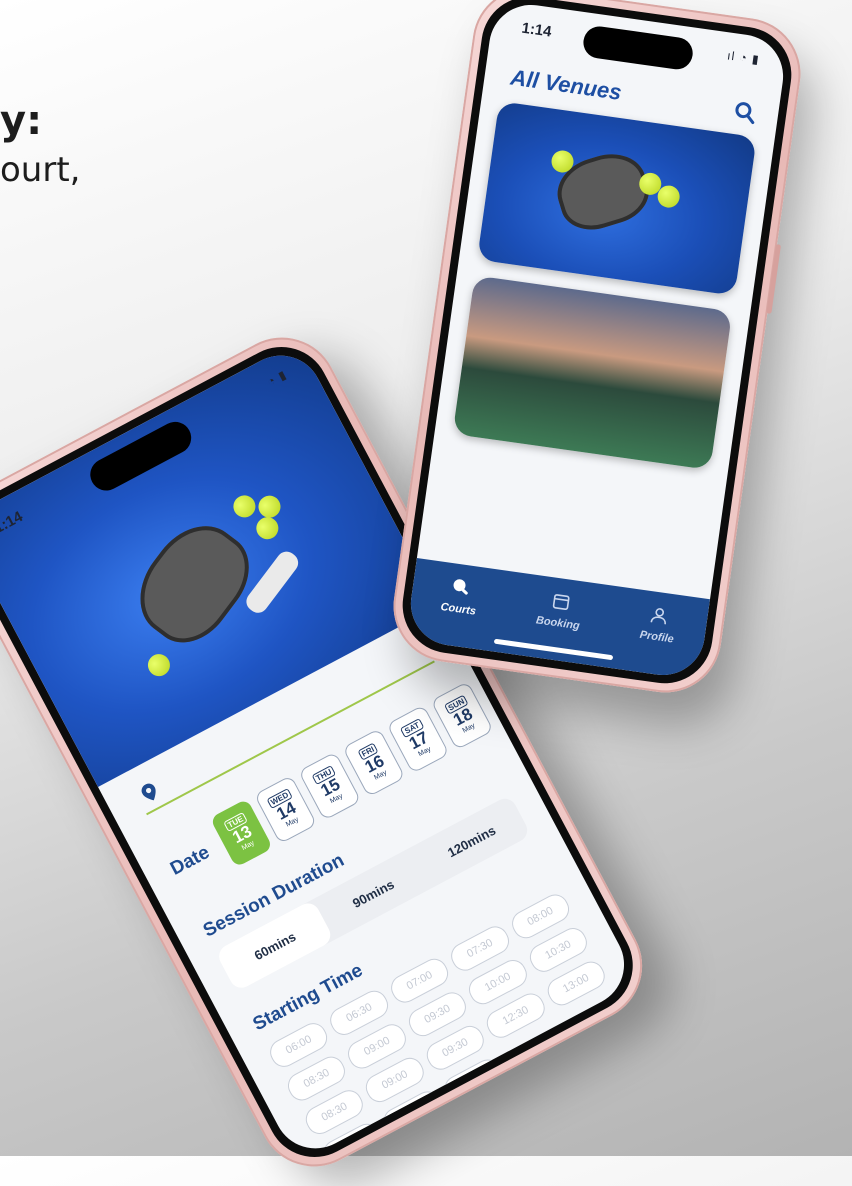 This screenshot has height=1186, width=852. What do you see at coordinates (458, 609) in the screenshot?
I see `nav-item-label: Courts` at bounding box center [458, 609].